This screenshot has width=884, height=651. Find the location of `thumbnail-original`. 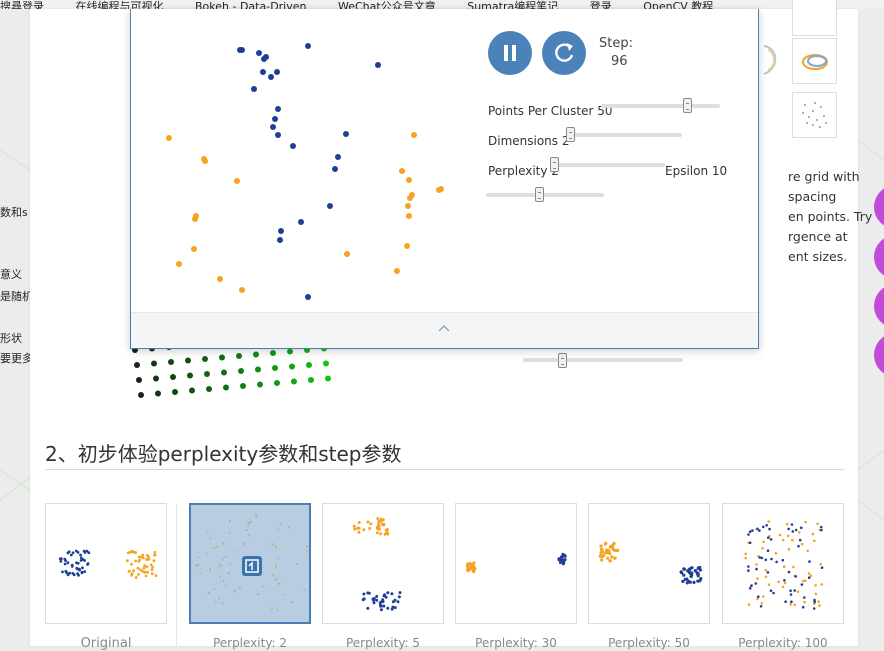

thumbnail-original is located at coordinates (106, 563).